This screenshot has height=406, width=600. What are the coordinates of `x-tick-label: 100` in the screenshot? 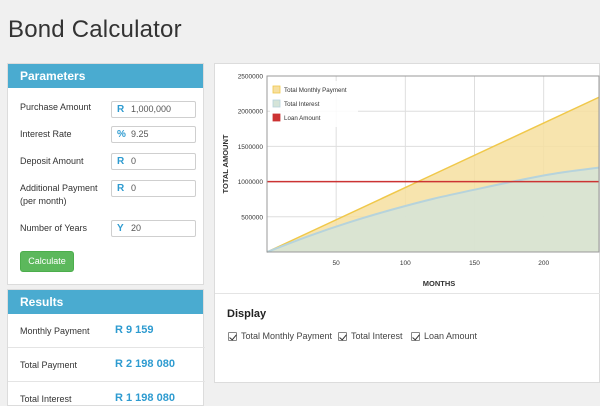 It's located at (405, 263).